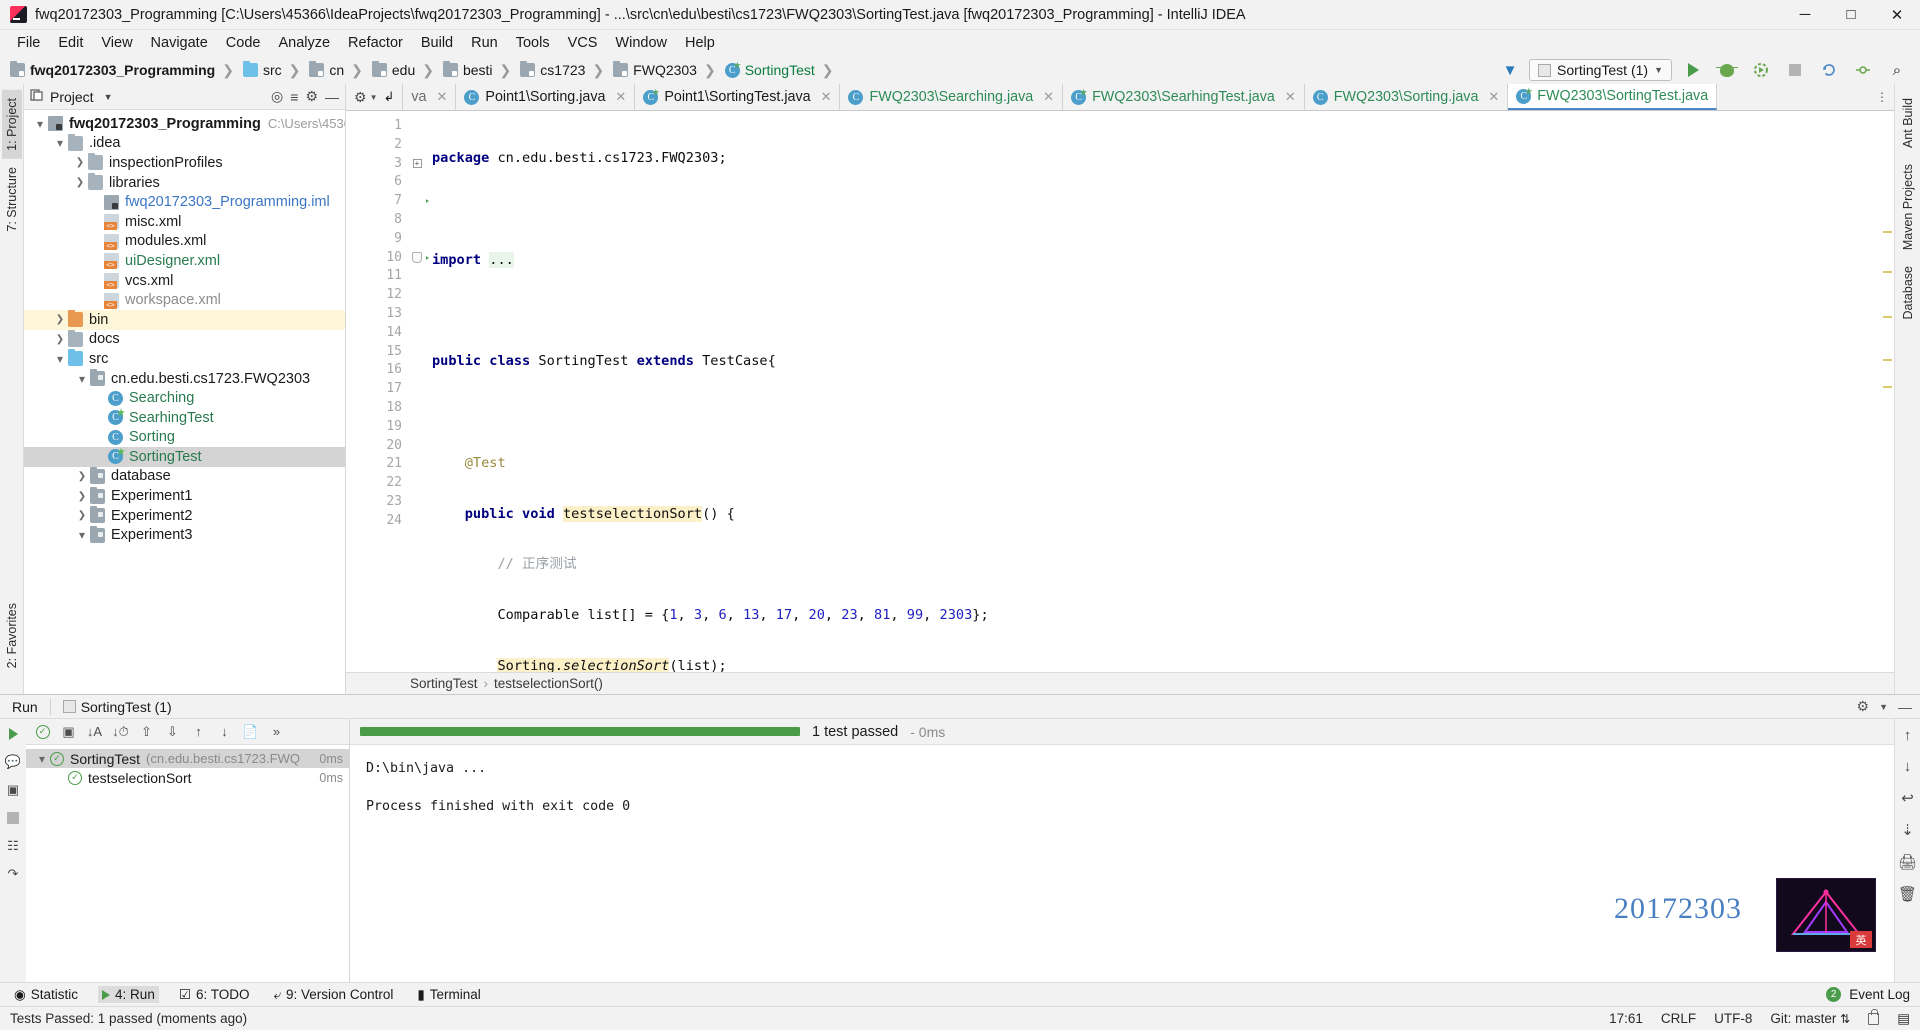  What do you see at coordinates (184, 300) in the screenshot?
I see `tree-item-workspace-xml: workspace.xml` at bounding box center [184, 300].